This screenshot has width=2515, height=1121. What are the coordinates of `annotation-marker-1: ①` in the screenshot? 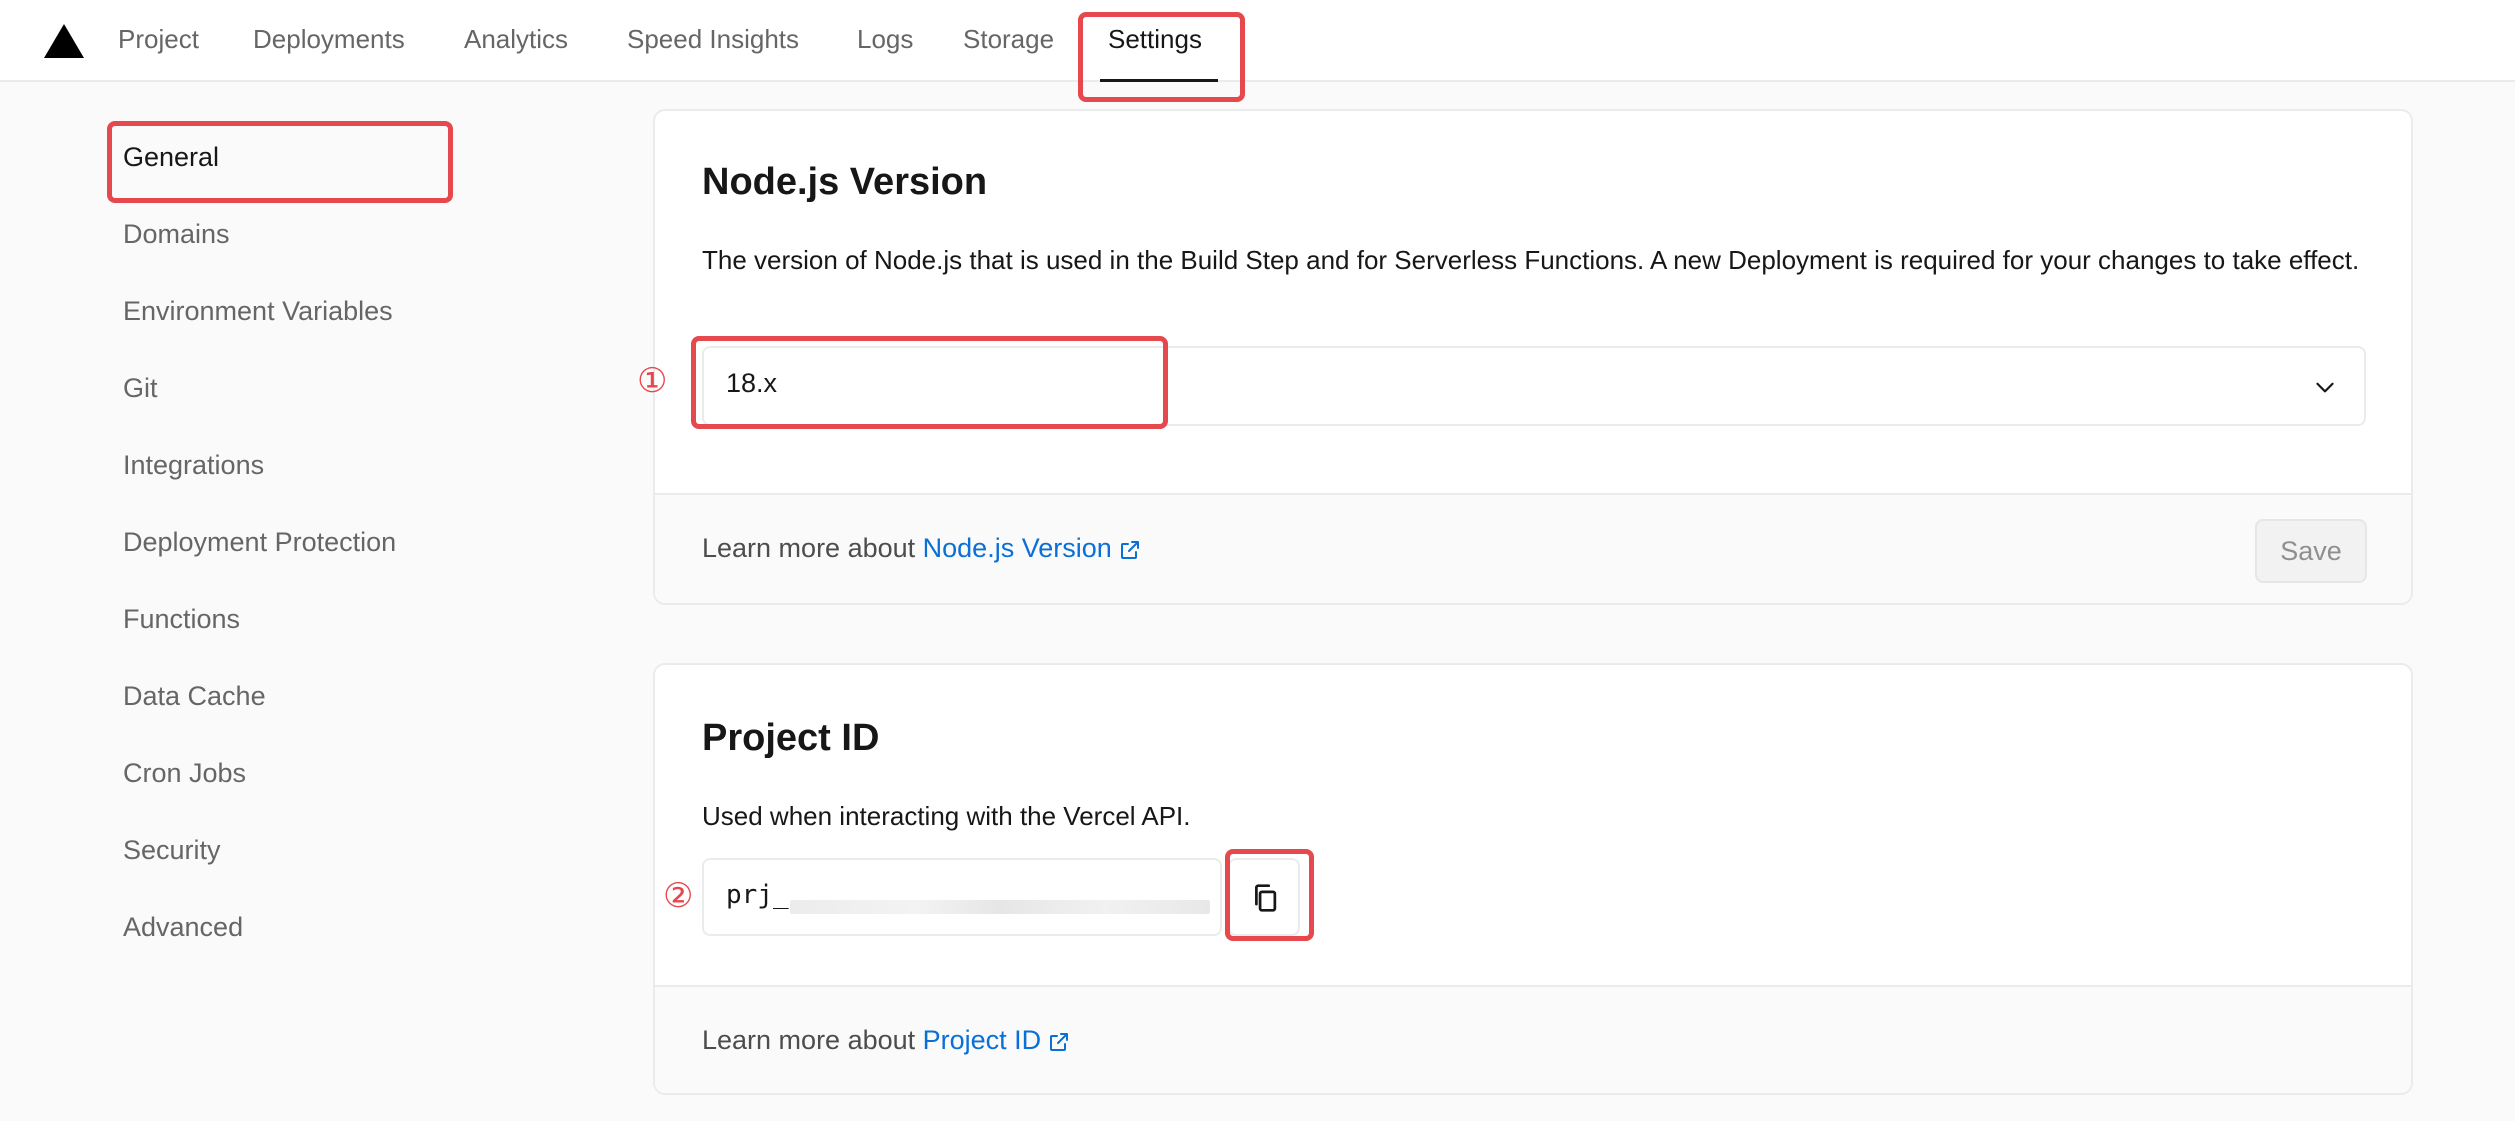 It's located at (652, 381).